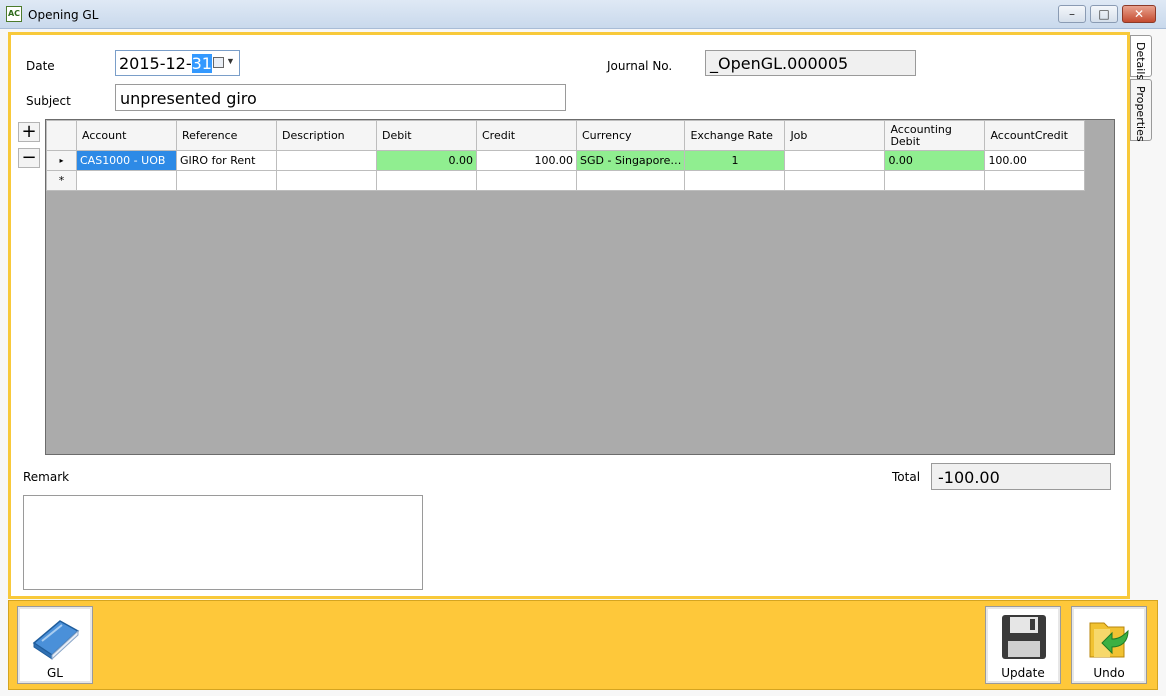  Describe the element at coordinates (56, 640) in the screenshot. I see `book-icon` at that location.